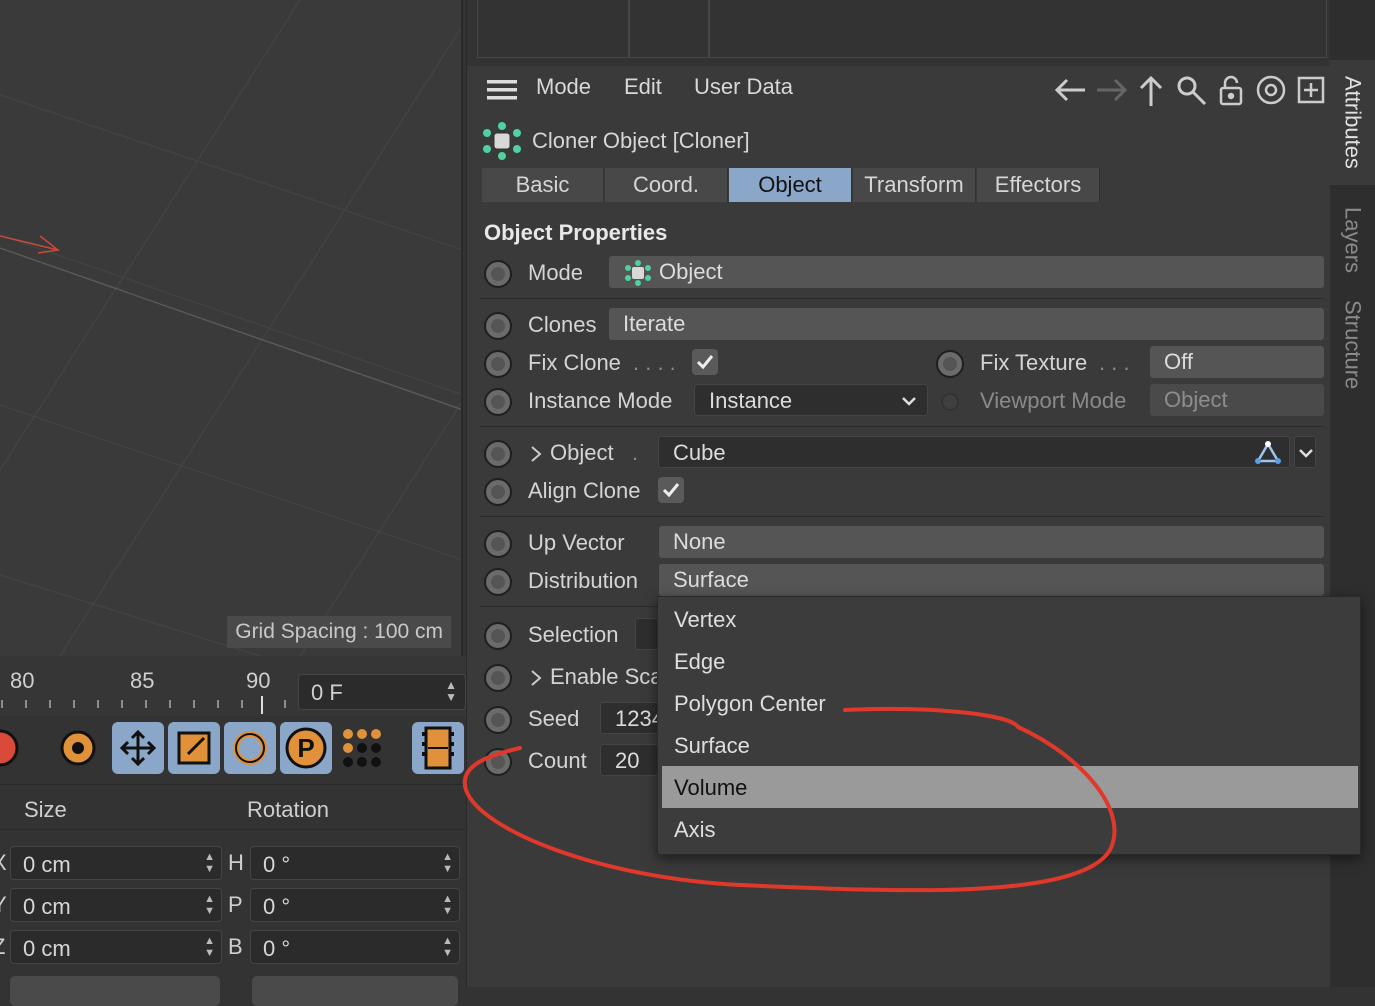 The image size is (1375, 1006). What do you see at coordinates (502, 93) in the screenshot?
I see `hamburger-menu-icon` at bounding box center [502, 93].